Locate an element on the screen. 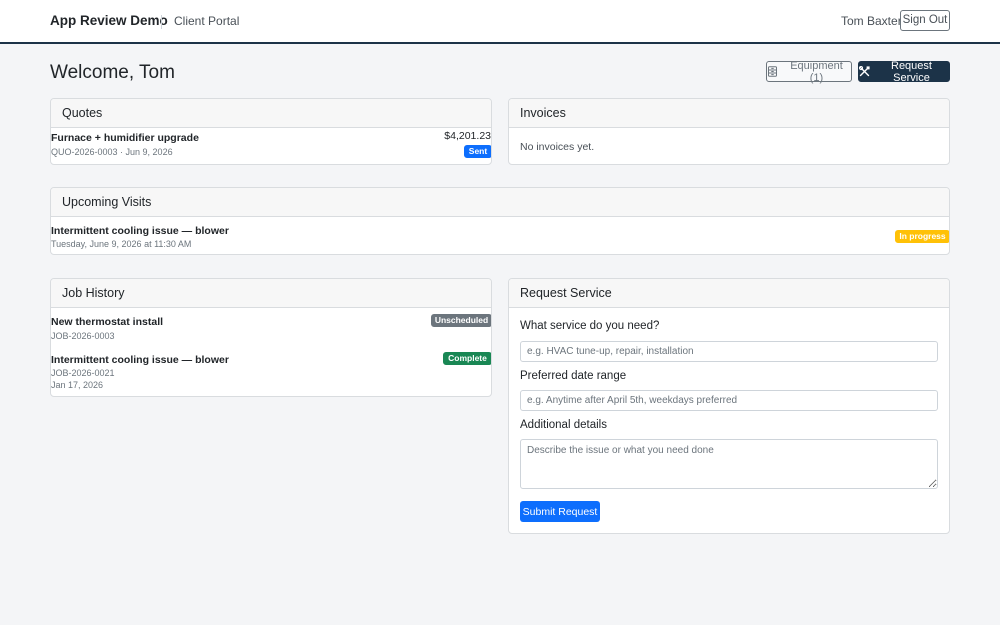  job-item-number: JOB-2026-0003 is located at coordinates (83, 336).